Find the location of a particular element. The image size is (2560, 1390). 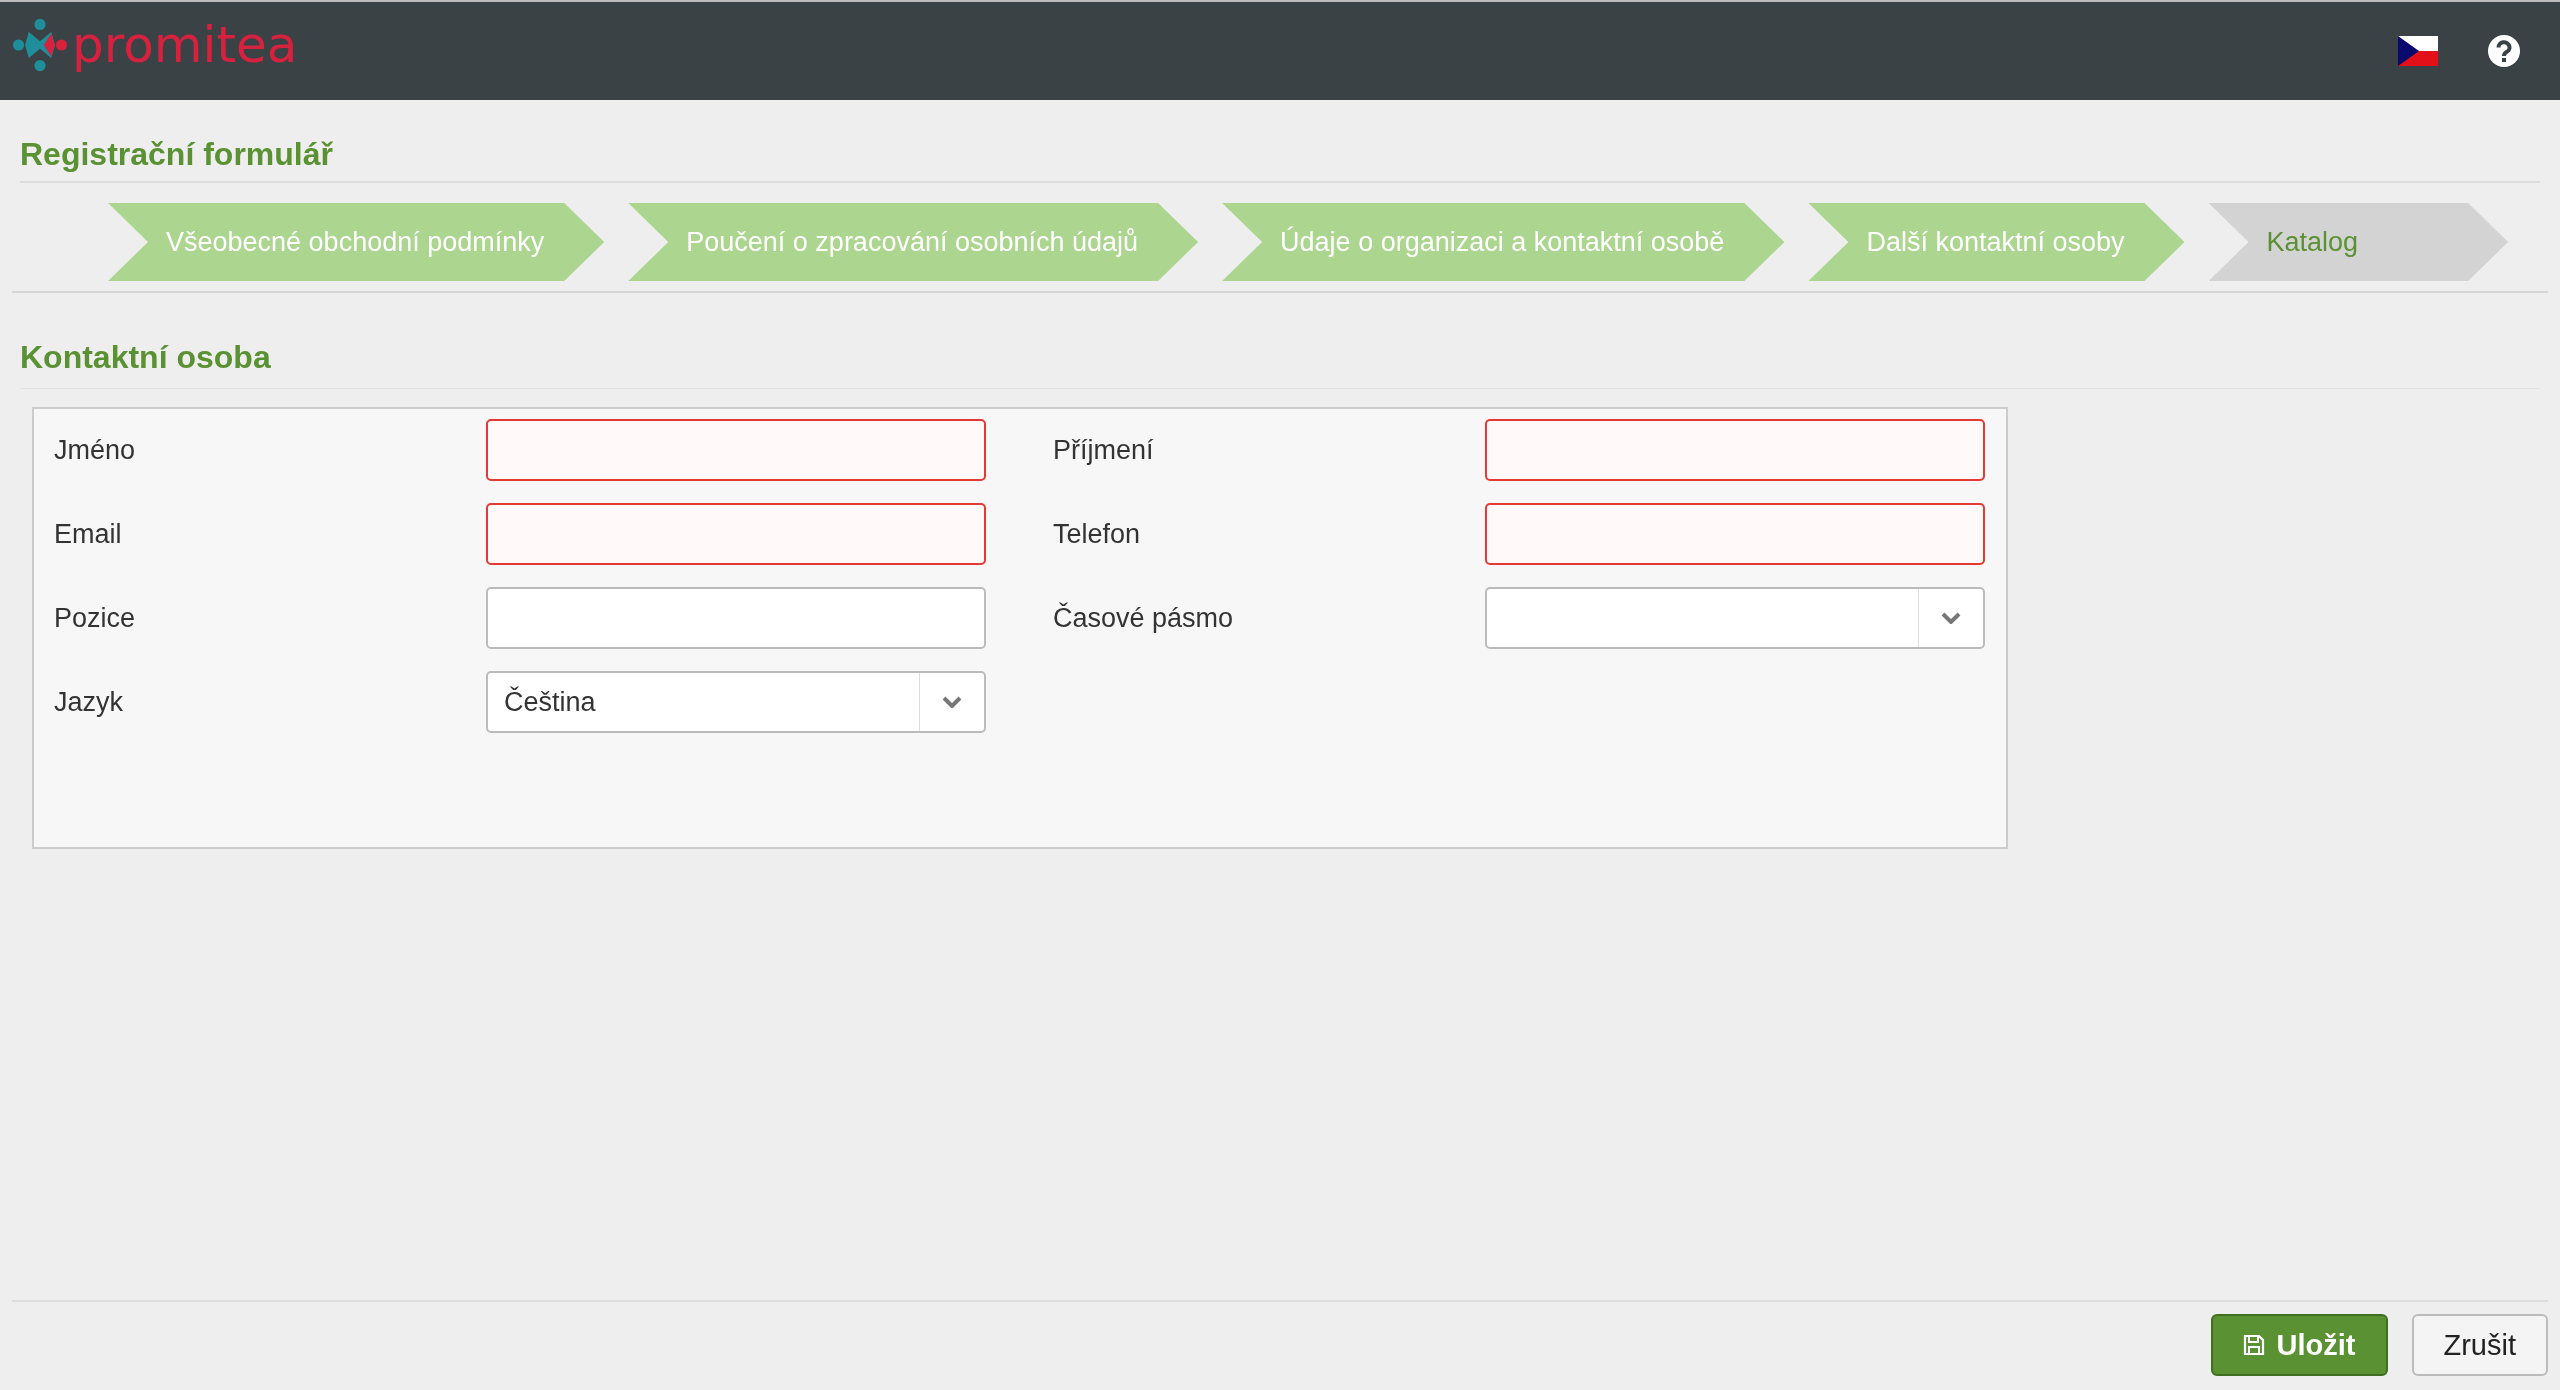

field-label: Jazyk is located at coordinates (89, 702).